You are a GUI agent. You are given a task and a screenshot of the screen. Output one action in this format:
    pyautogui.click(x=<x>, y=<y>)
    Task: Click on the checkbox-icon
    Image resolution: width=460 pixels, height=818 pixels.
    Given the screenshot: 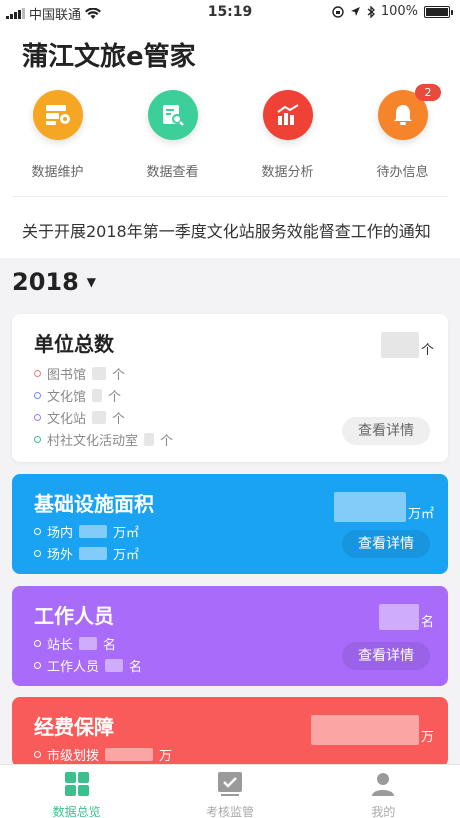 What is the action you would take?
    pyautogui.click(x=229, y=784)
    